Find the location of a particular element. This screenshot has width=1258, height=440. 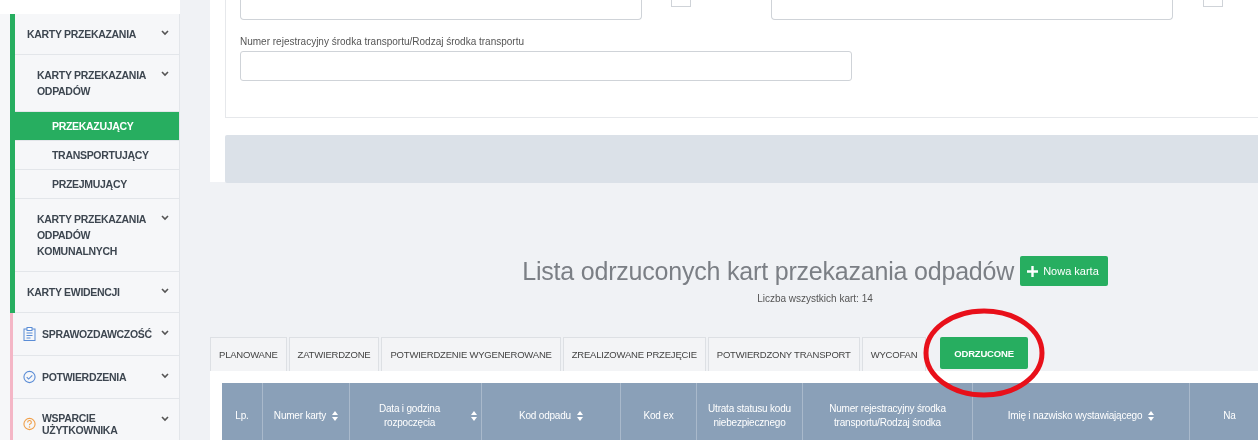

sidebar-item: WSPARCIE UŻYTKOWNIKA is located at coordinates (96, 419).